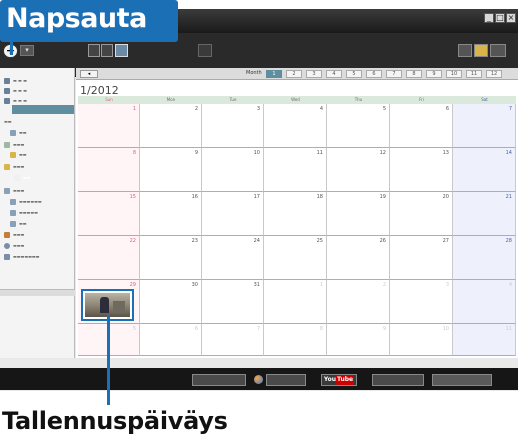 This screenshot has height=443, width=518. Describe the element at coordinates (104, 305) in the screenshot. I see `thumbnail-figure` at that location.